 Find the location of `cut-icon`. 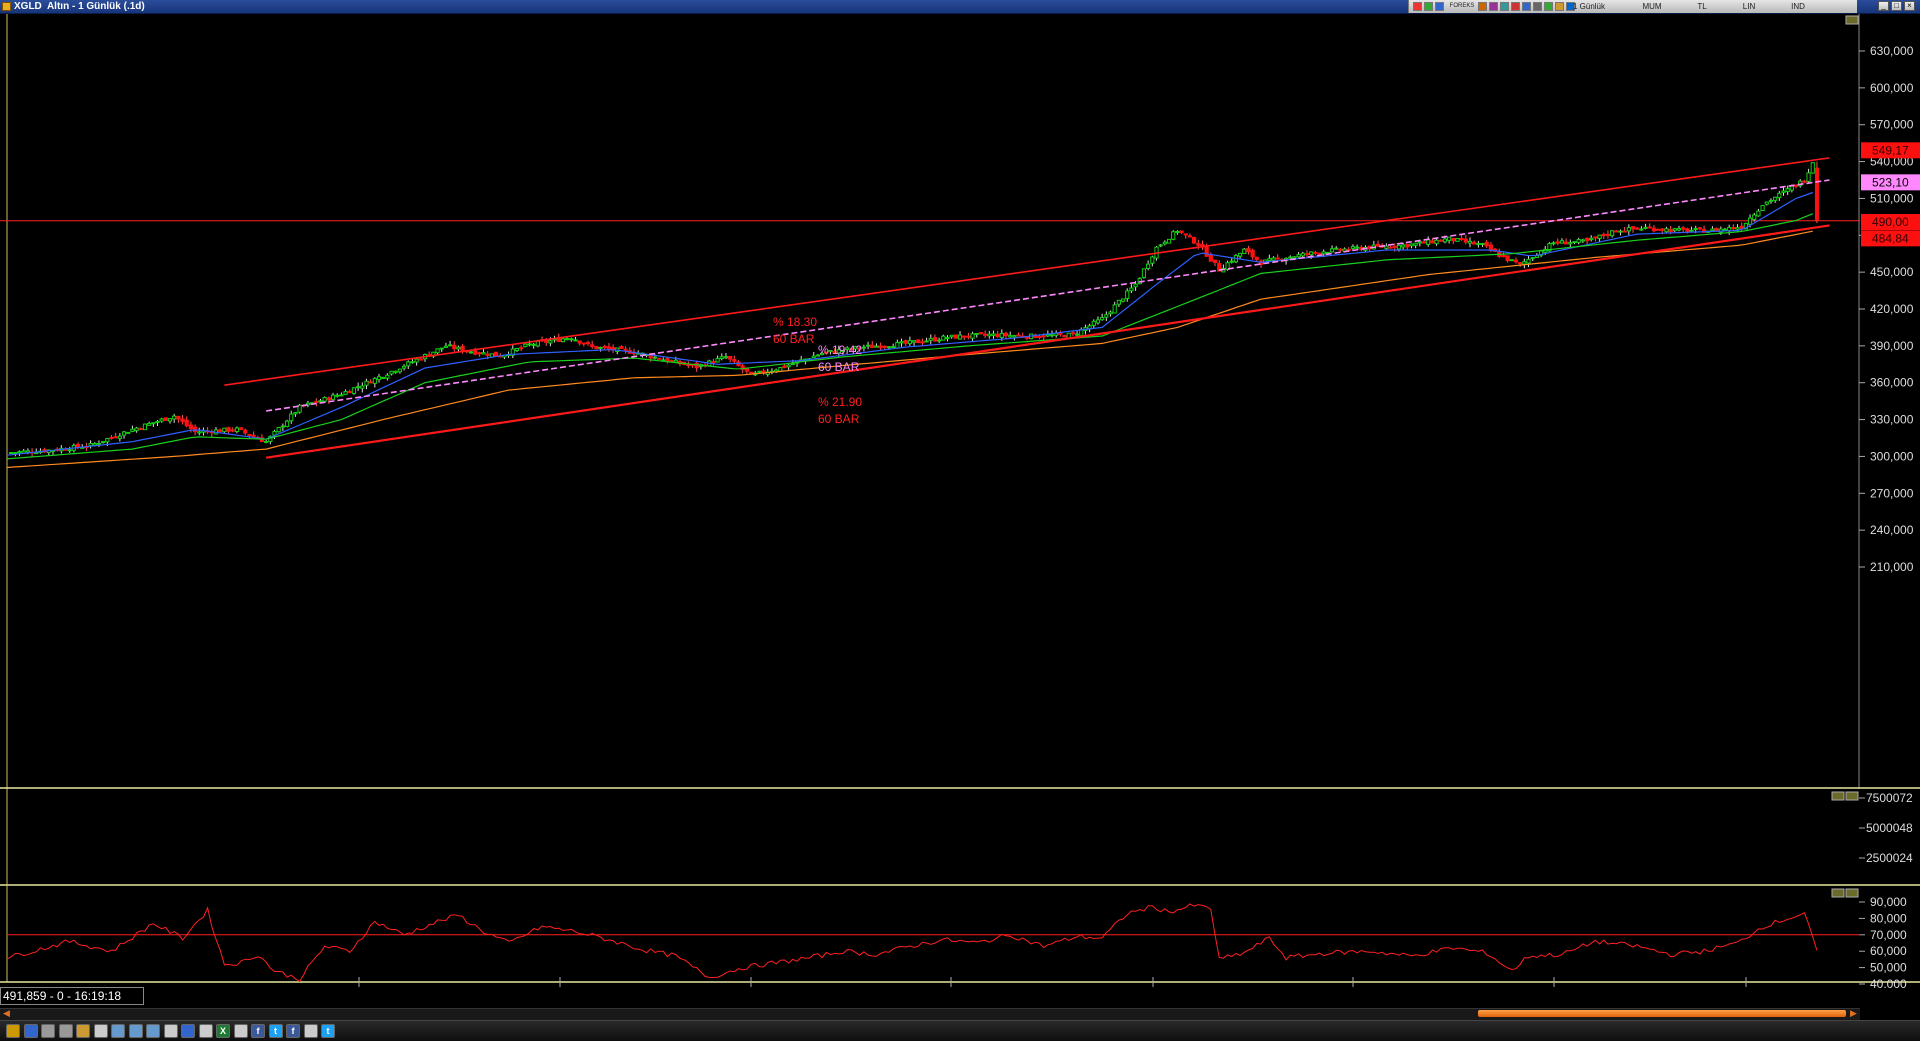

cut-icon is located at coordinates (65, 1031).